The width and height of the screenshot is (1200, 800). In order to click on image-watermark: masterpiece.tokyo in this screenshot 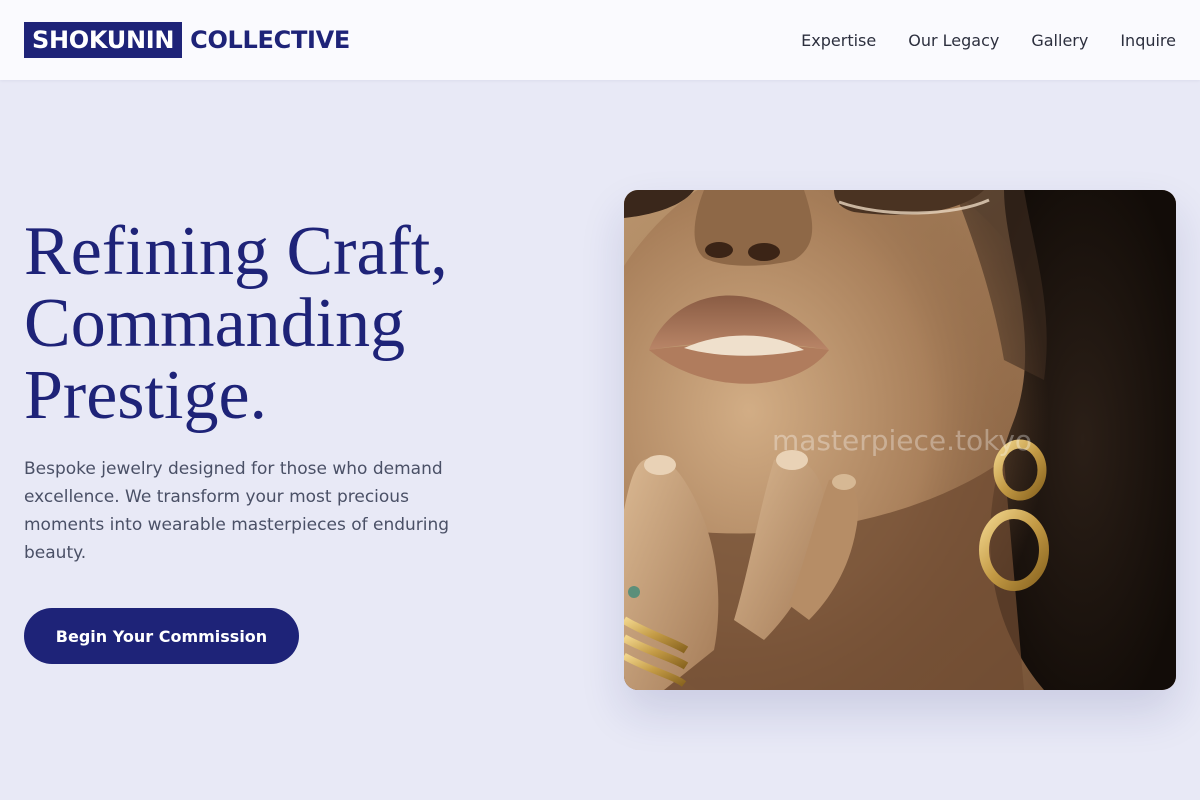, I will do `click(902, 440)`.